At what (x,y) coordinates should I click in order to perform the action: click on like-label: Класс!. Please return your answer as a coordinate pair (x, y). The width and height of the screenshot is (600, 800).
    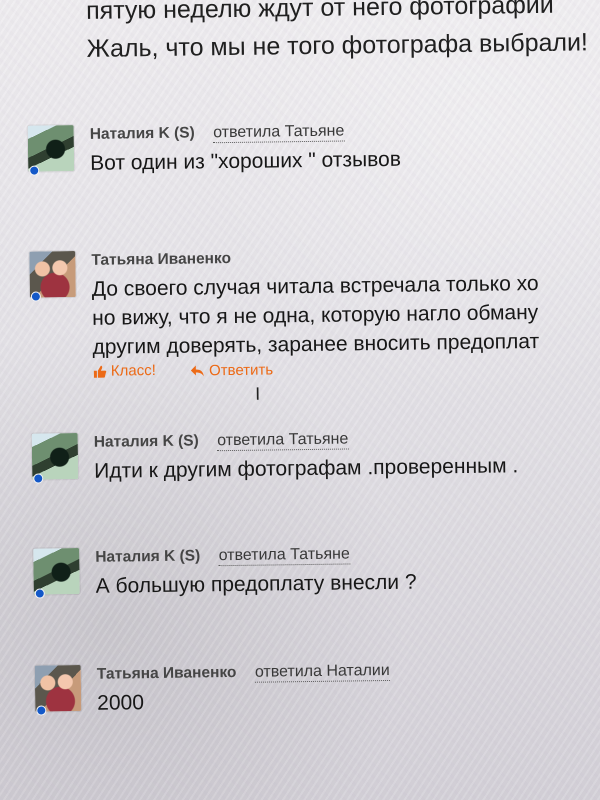
    Looking at the image, I should click on (133, 370).